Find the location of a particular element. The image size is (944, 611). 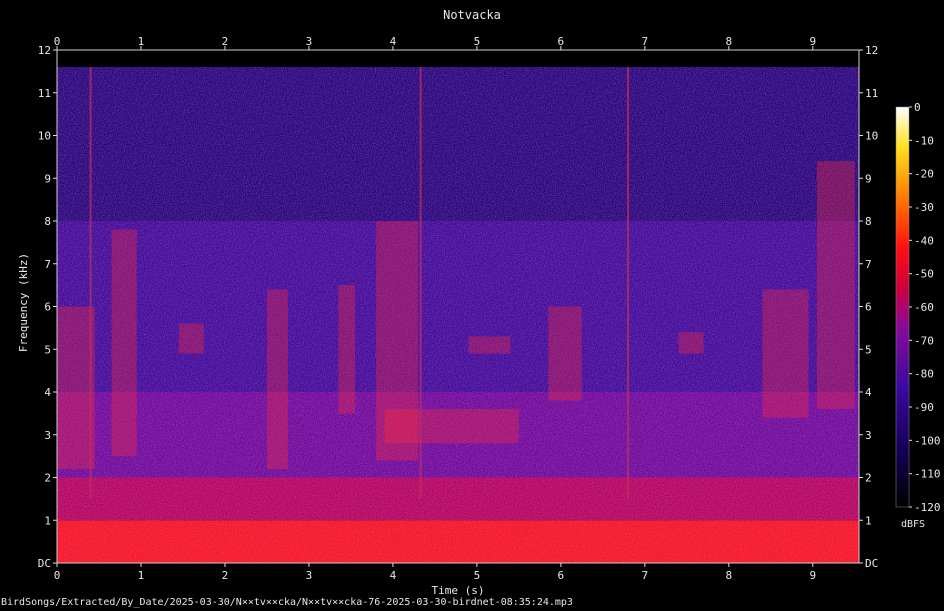

y-tick-label-right: DC is located at coordinates (871, 563).